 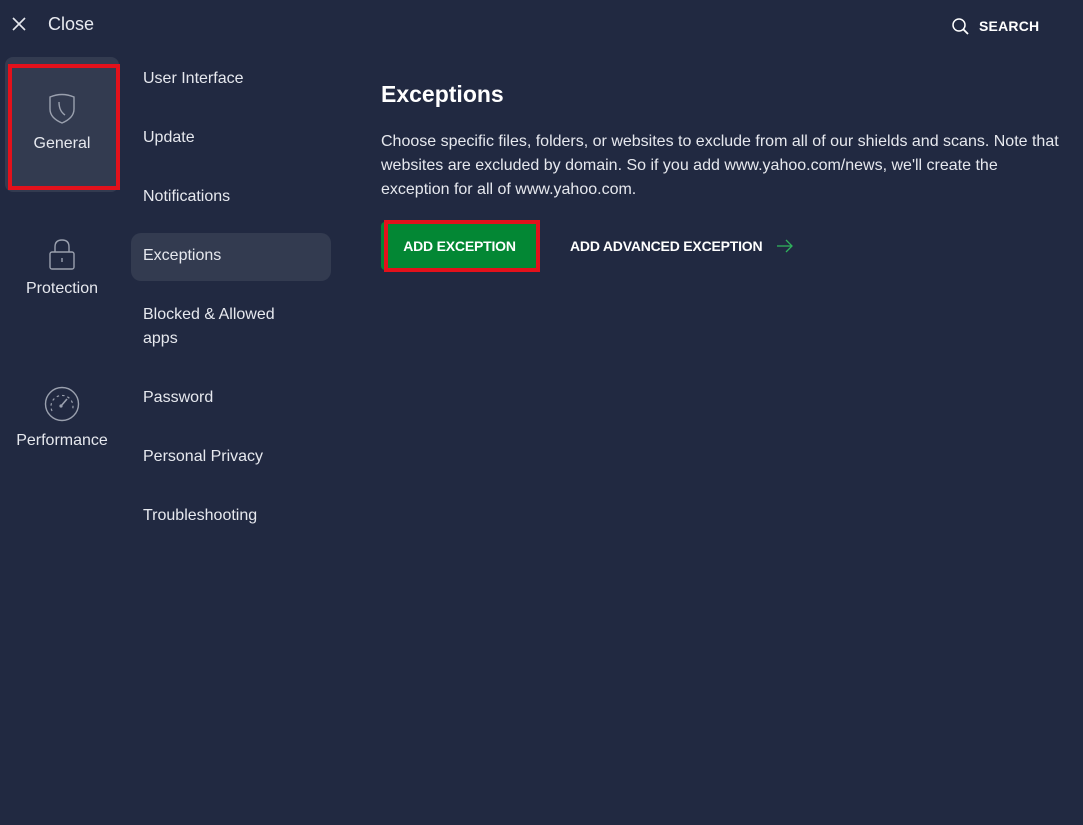 What do you see at coordinates (62, 273) in the screenshot?
I see `category-protection: Protection` at bounding box center [62, 273].